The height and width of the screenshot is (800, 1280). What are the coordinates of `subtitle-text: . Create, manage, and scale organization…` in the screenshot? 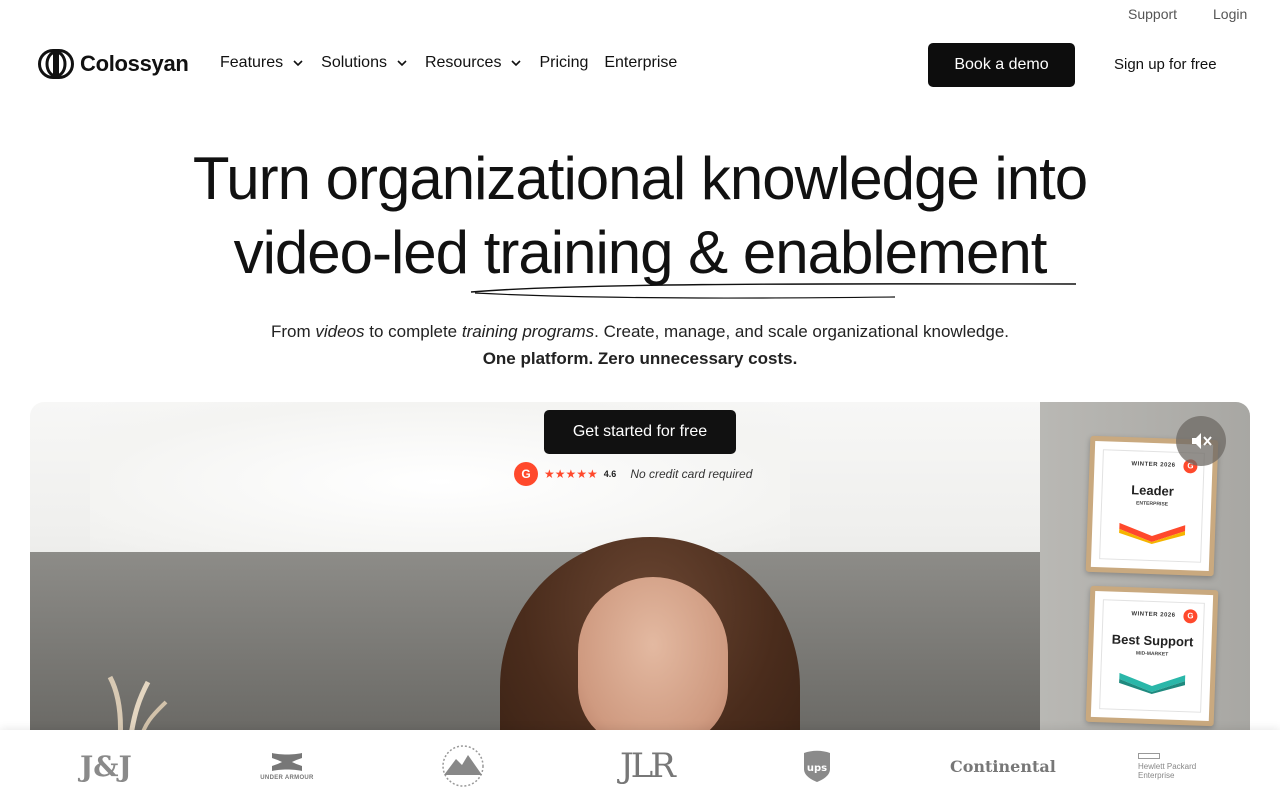 It's located at (801, 331).